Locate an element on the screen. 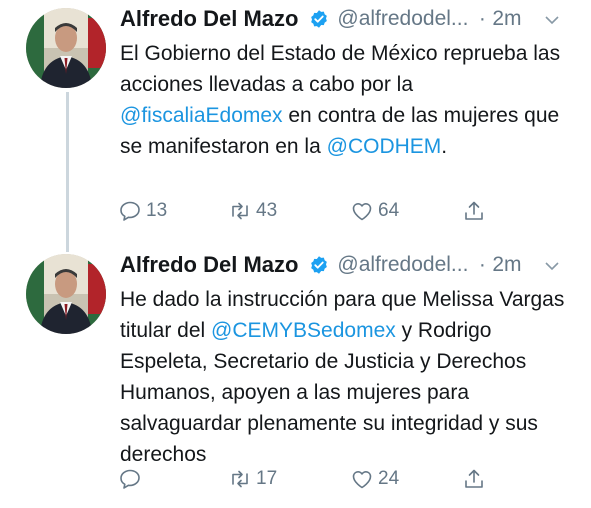 Image resolution: width=591 pixels, height=508 pixels. reply-button is located at coordinates (132, 479).